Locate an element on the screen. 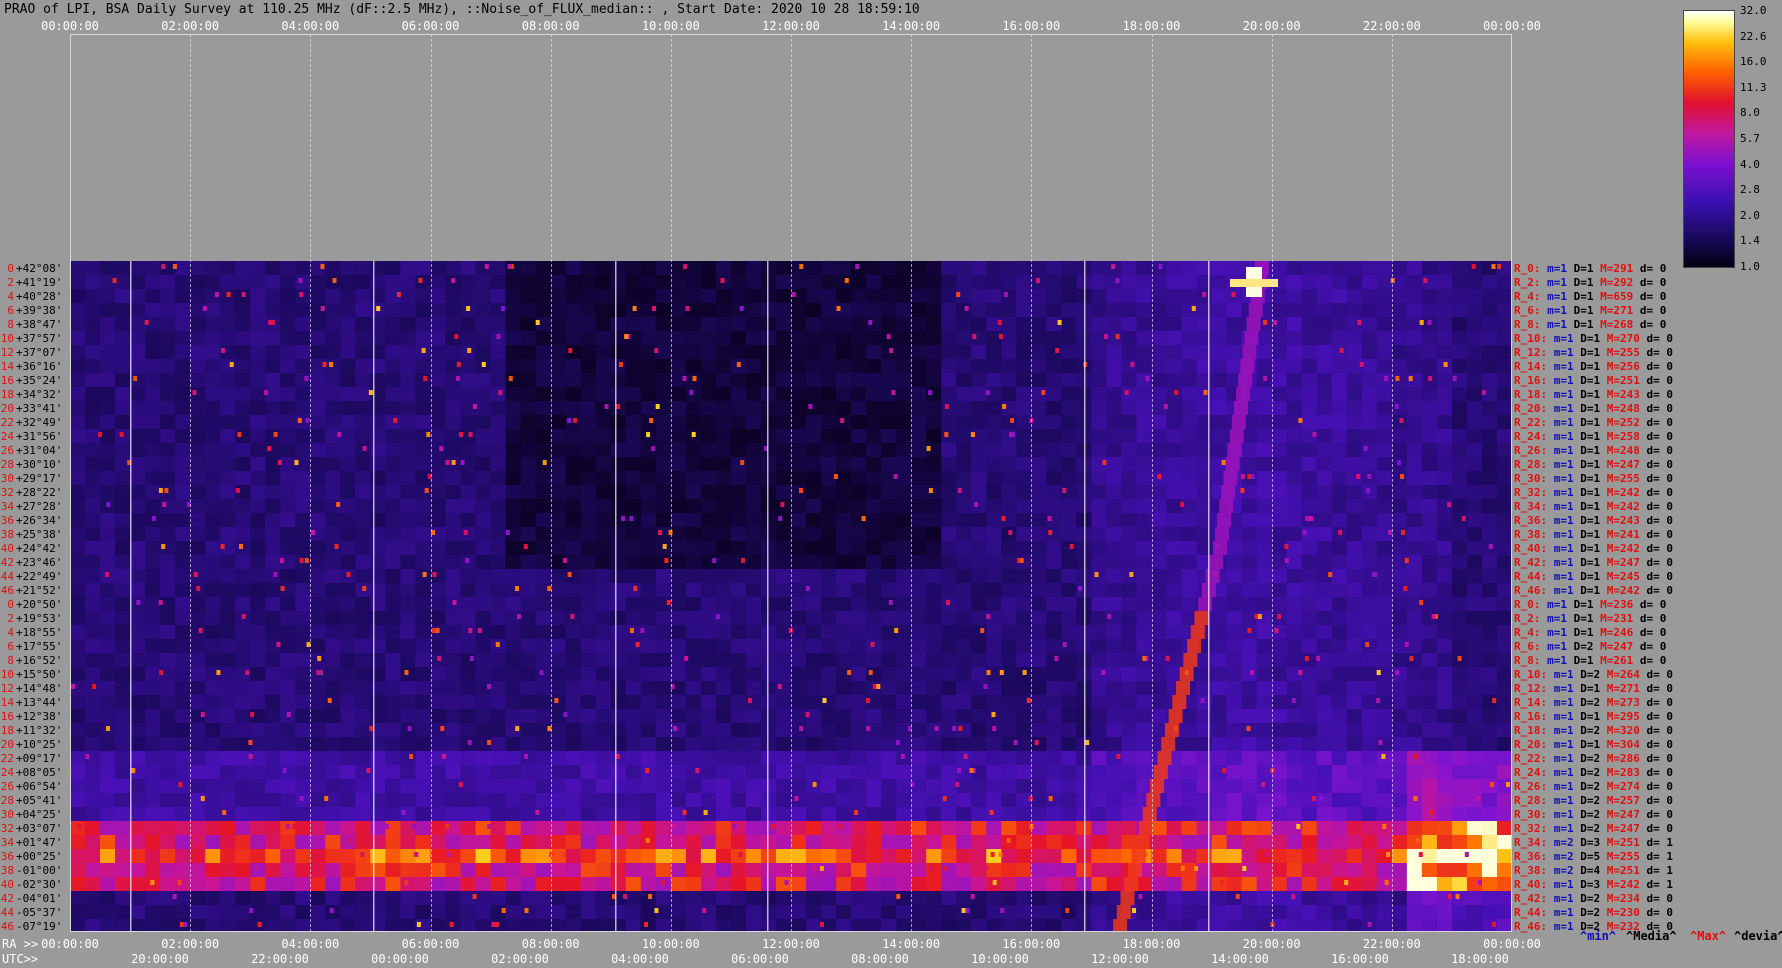 The width and height of the screenshot is (1782, 968). beam-stat-row: R_20: m=1 D=1 M=304 d= 0 is located at coordinates (1593, 744).